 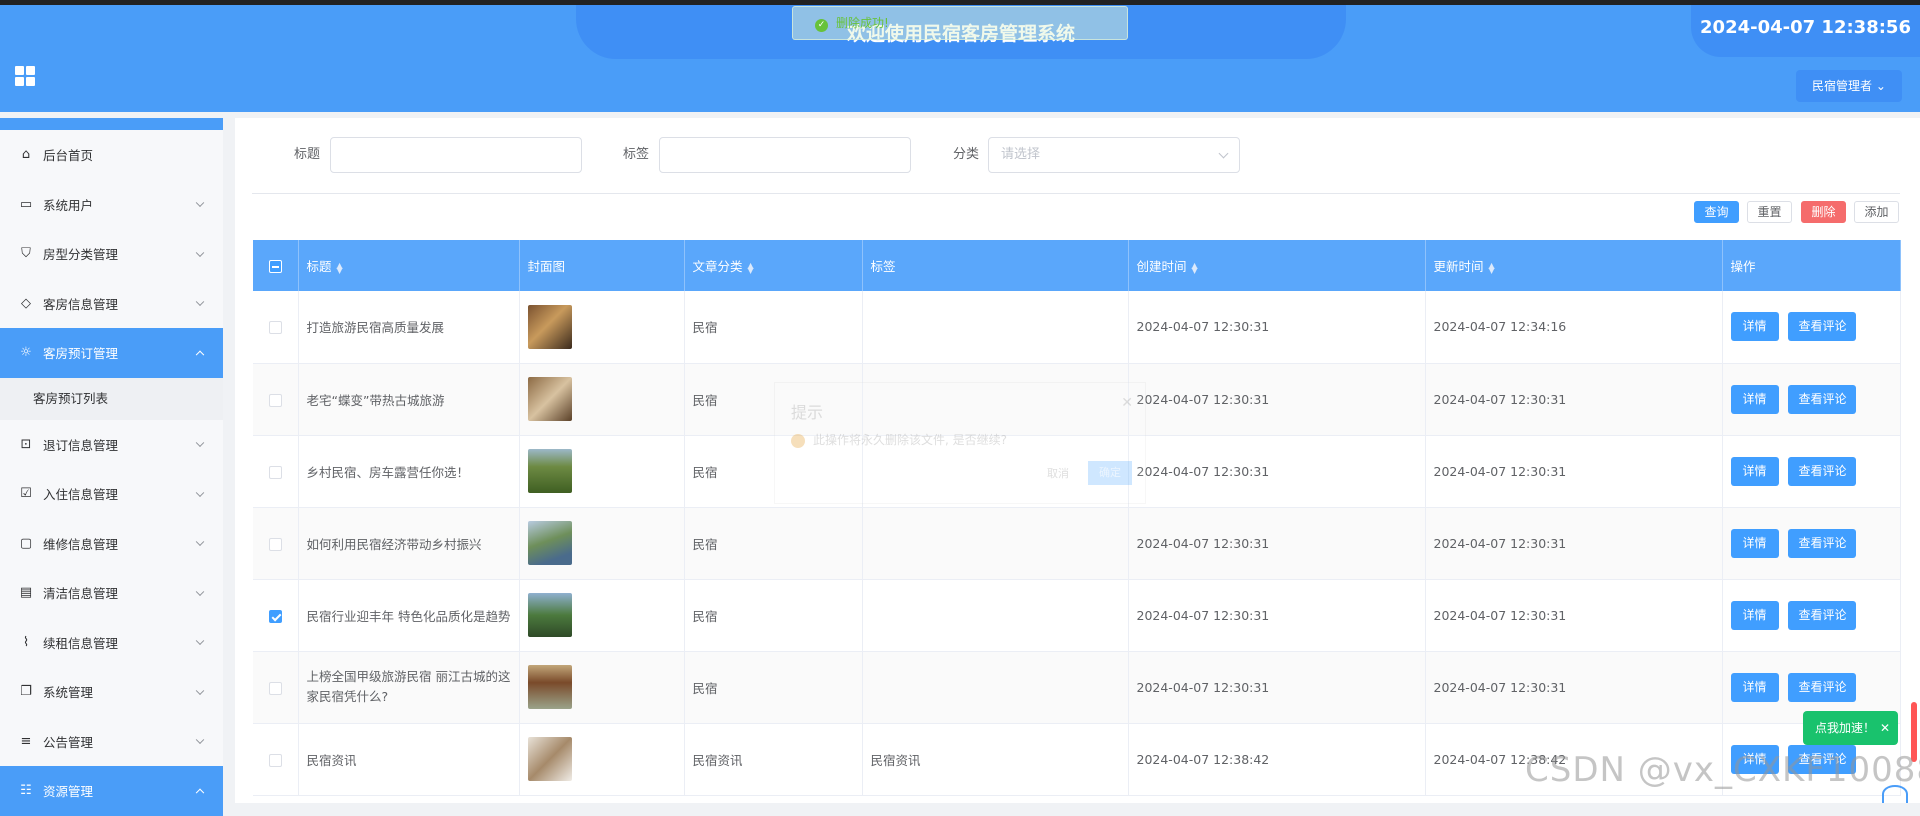 I want to click on column-header-category: 文章分类 ▲ ▼, so click(x=773, y=265).